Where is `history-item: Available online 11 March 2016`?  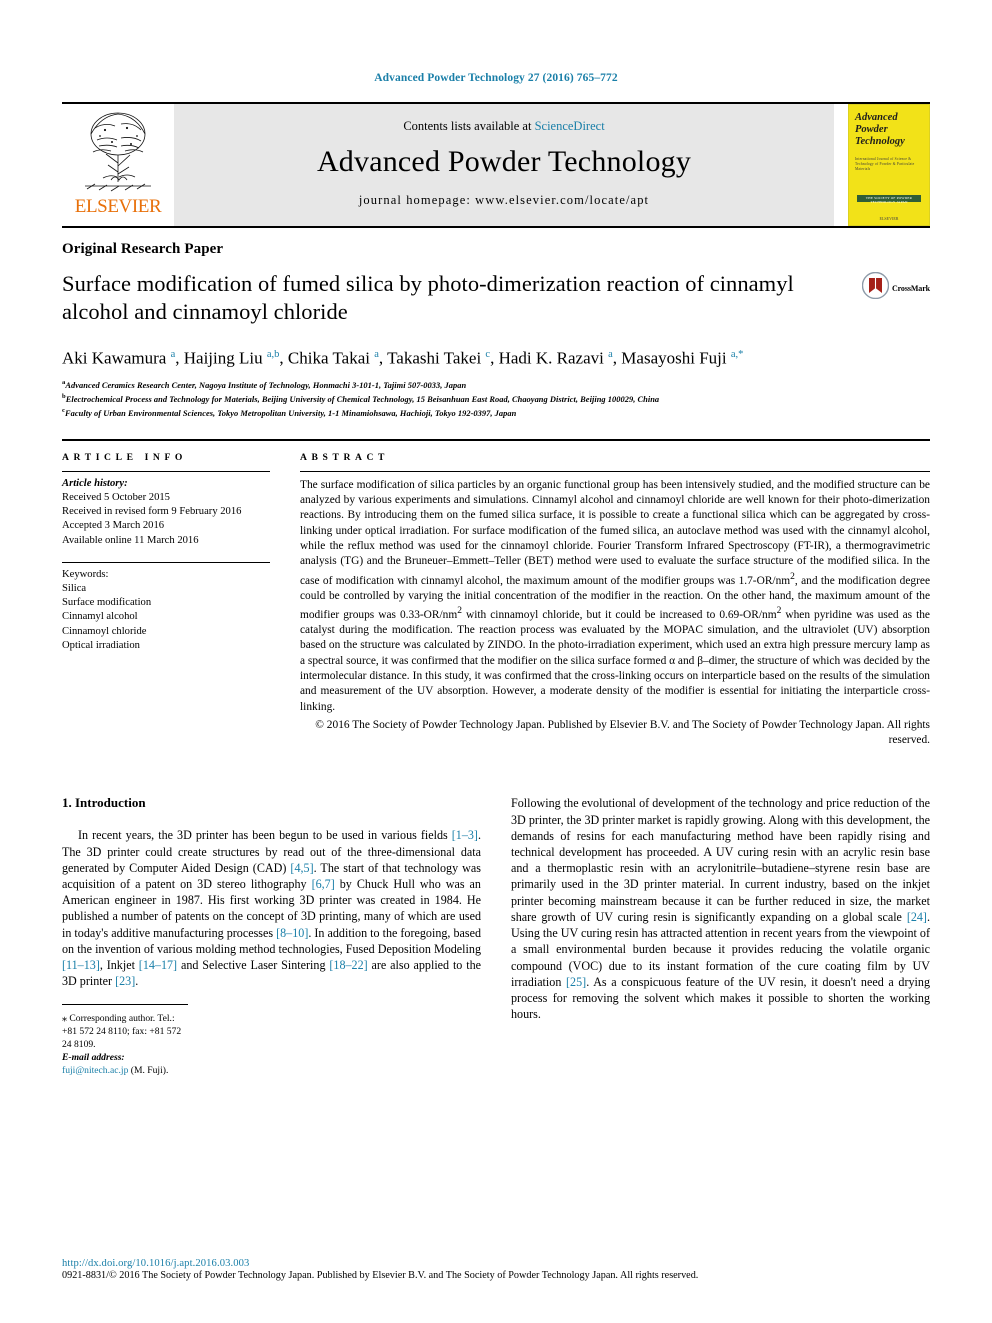 history-item: Available online 11 March 2016 is located at coordinates (130, 540).